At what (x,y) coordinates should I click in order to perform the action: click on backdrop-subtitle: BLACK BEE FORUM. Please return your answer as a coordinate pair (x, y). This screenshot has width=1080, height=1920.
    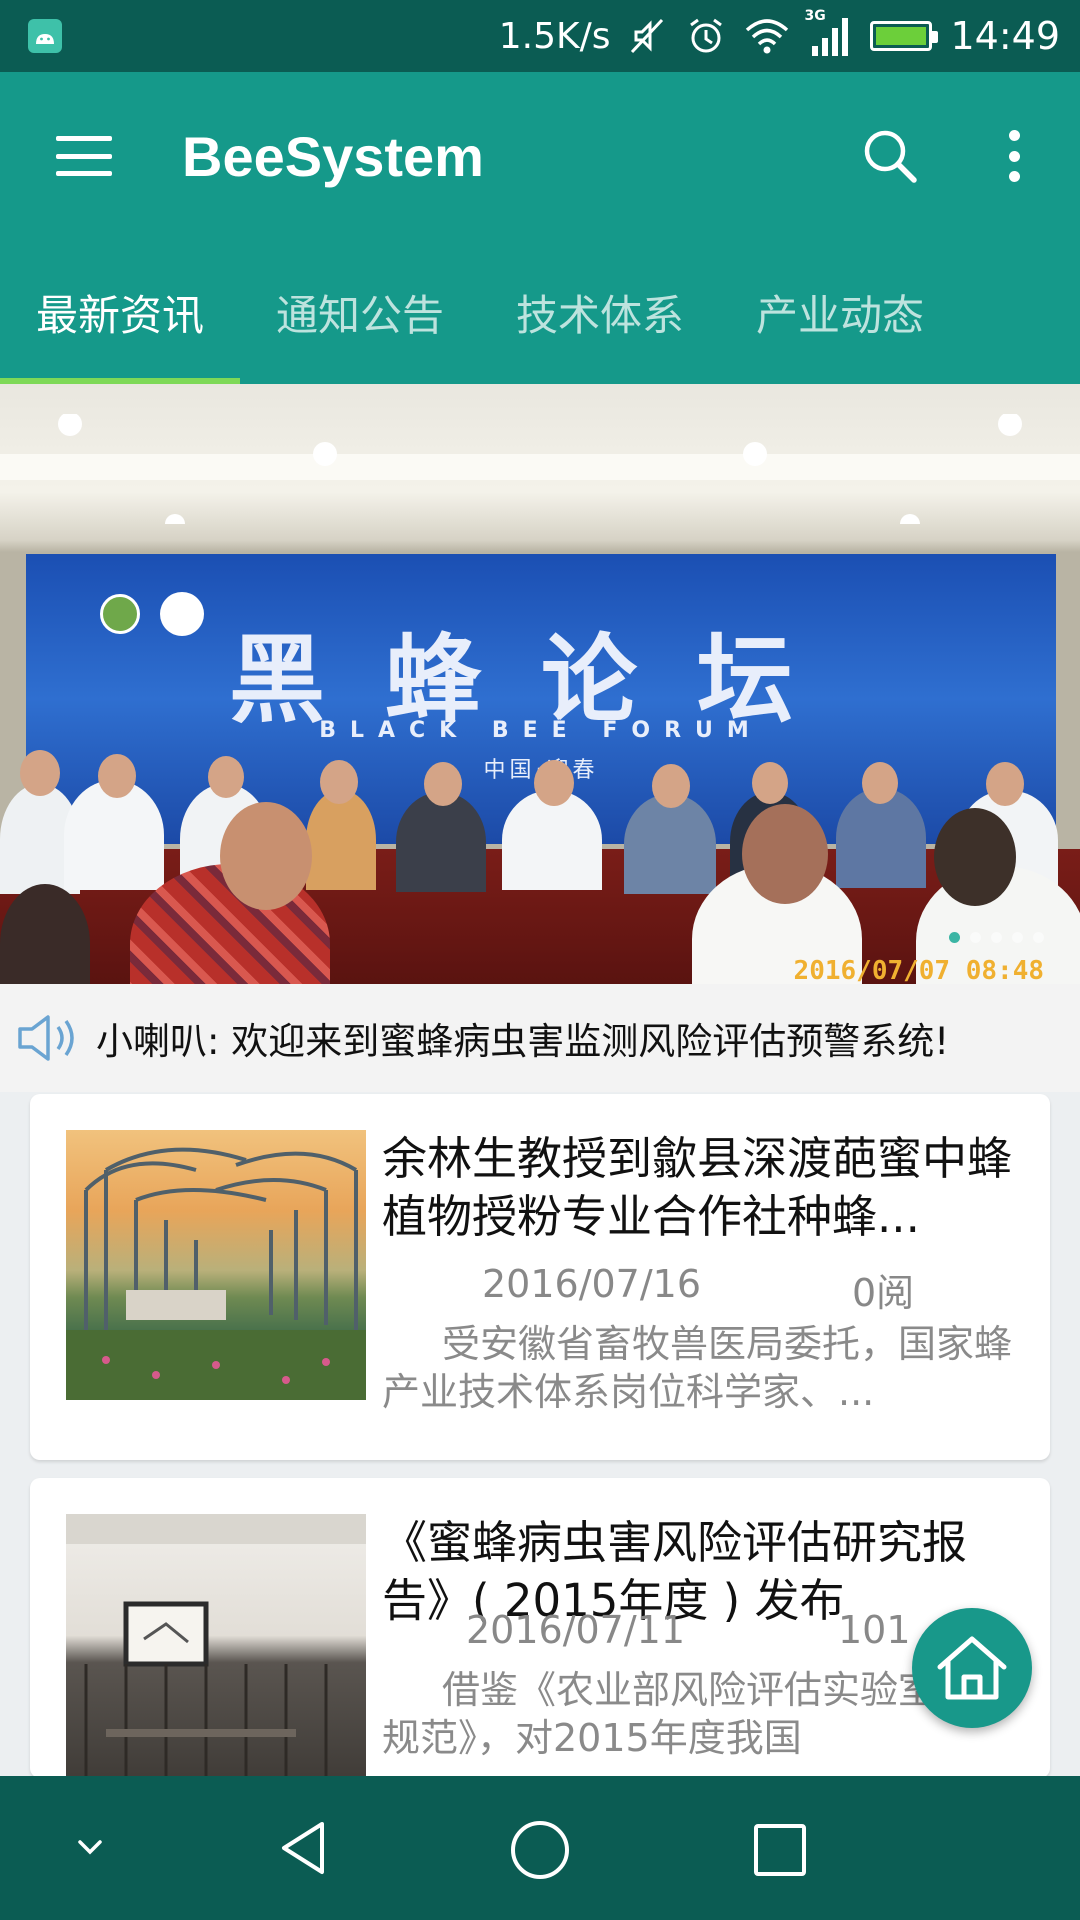
    Looking at the image, I should click on (541, 730).